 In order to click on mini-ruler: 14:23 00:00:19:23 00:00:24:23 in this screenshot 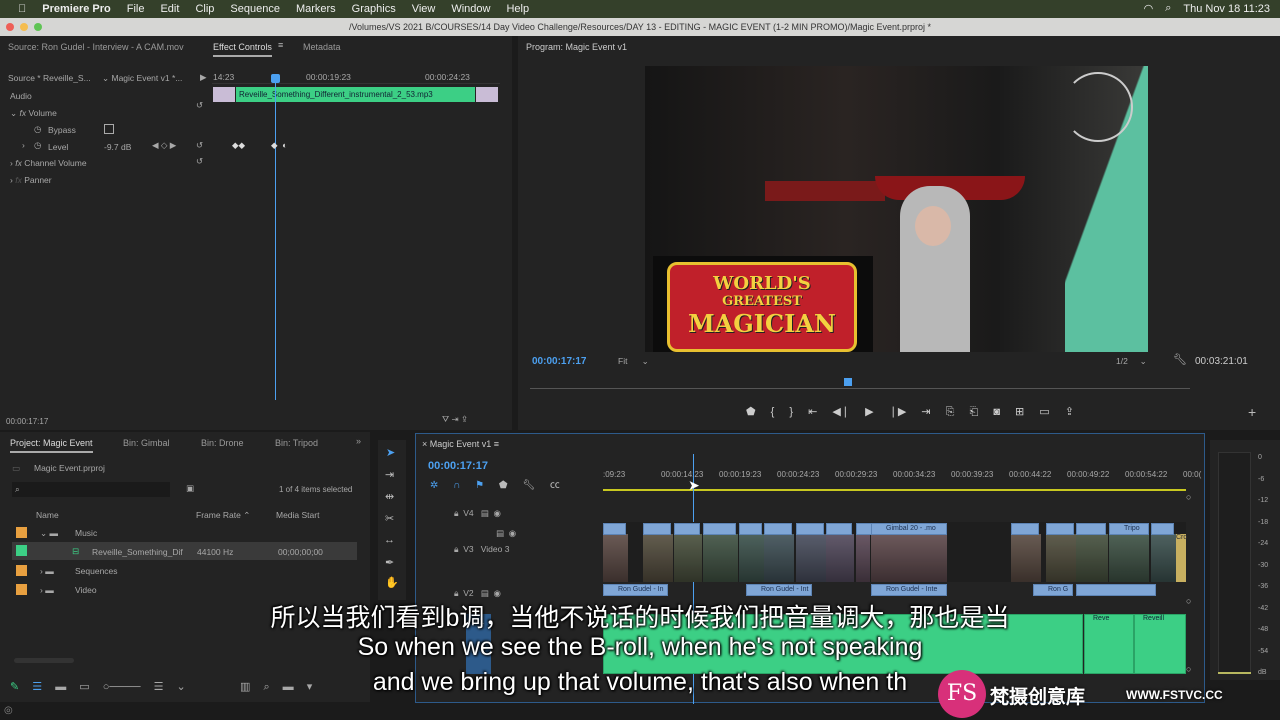, I will do `click(356, 74)`.